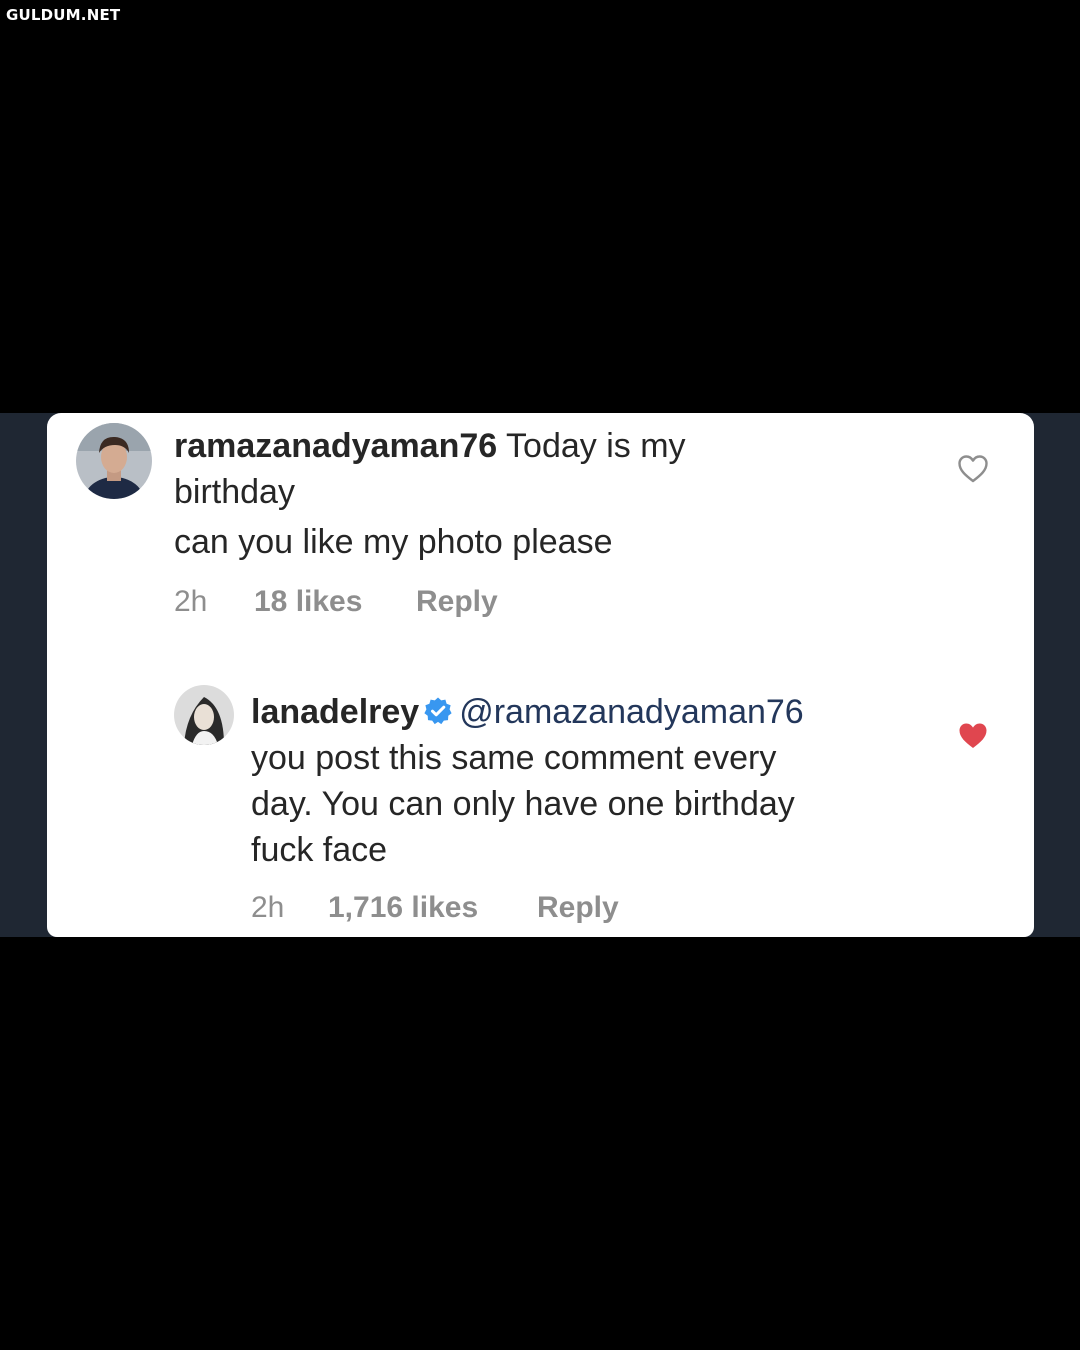 The width and height of the screenshot is (1080, 1350). I want to click on comment-likes: 1,716 likes, so click(432, 908).